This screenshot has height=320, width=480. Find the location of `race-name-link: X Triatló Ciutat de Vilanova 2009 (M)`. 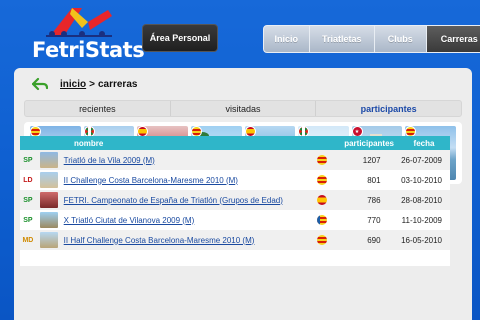

race-name-link: X Triatló Ciutat de Vilanova 2009 (M) is located at coordinates (191, 220).